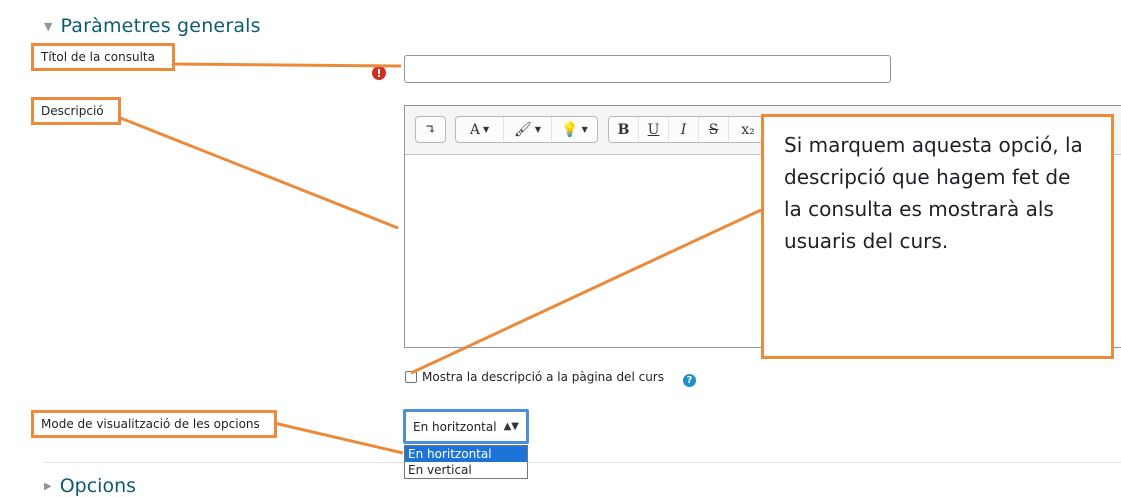 Image resolution: width=1121 pixels, height=497 pixels. I want to click on select-arrows-icon: ▲▼, so click(511, 426).